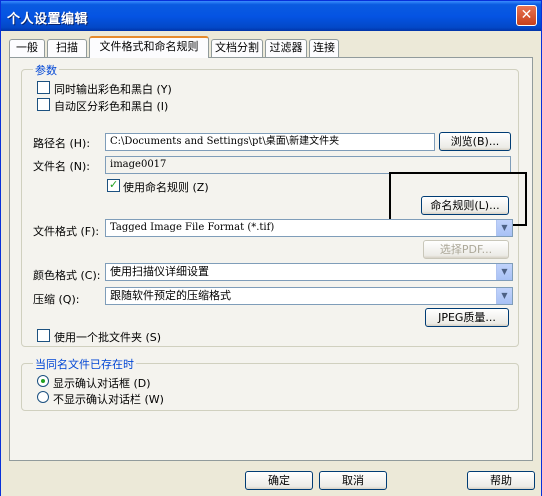  I want to click on title-bar: 个人设置编辑 ✕, so click(271, 16).